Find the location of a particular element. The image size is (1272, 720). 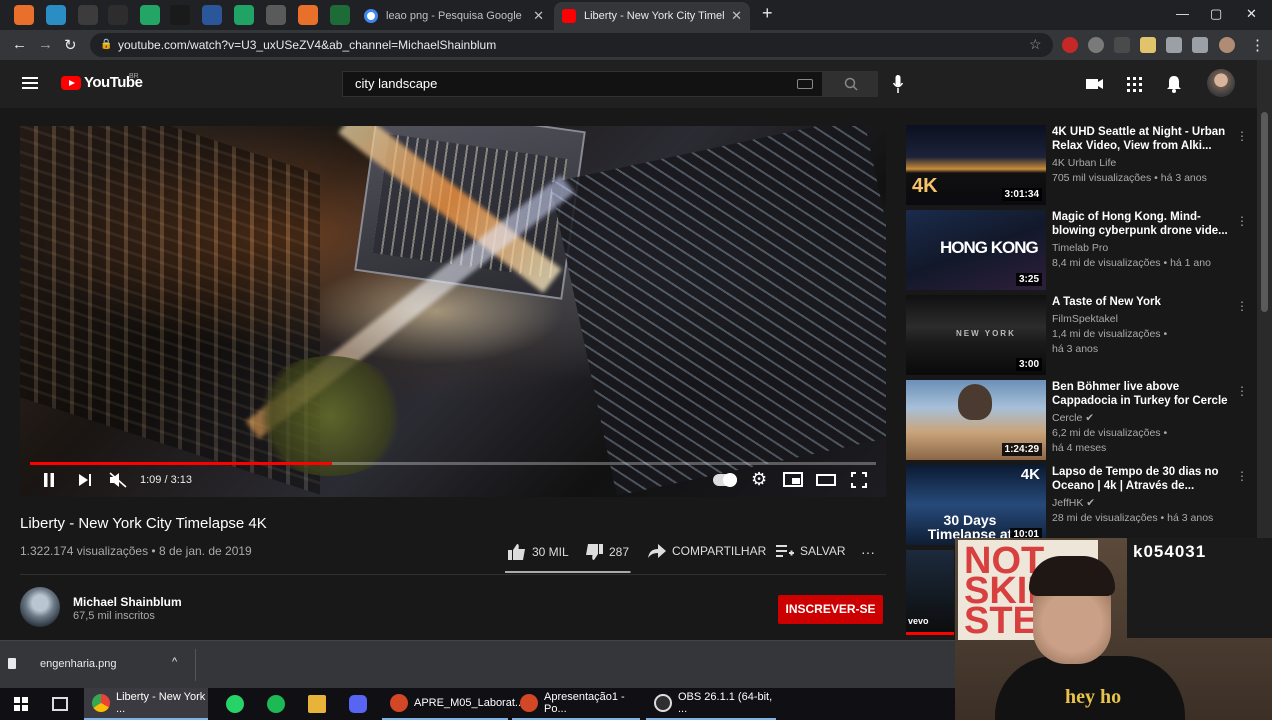

fullscreen-icon is located at coordinates (859, 480).